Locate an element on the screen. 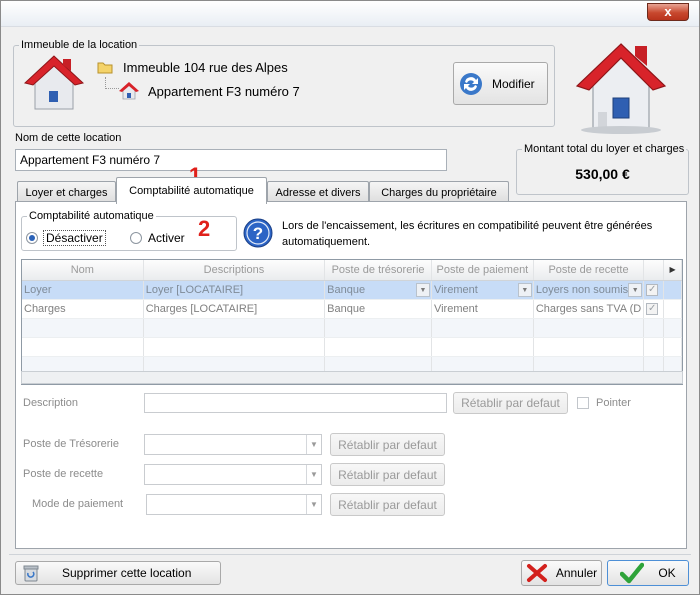  footer-separator is located at coordinates (350, 554).